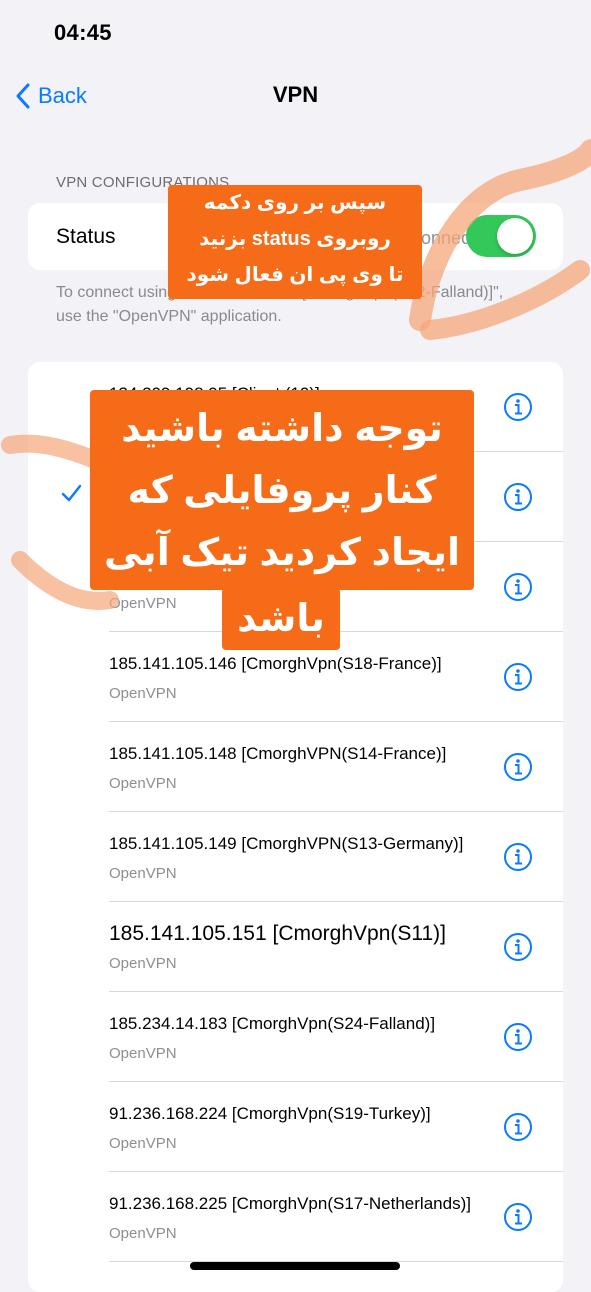 This screenshot has height=1292, width=591. Describe the element at coordinates (278, 753) in the screenshot. I see `vpn-config-name: 185.141.105.148 [CmorghVPN(S14-France)]` at that location.